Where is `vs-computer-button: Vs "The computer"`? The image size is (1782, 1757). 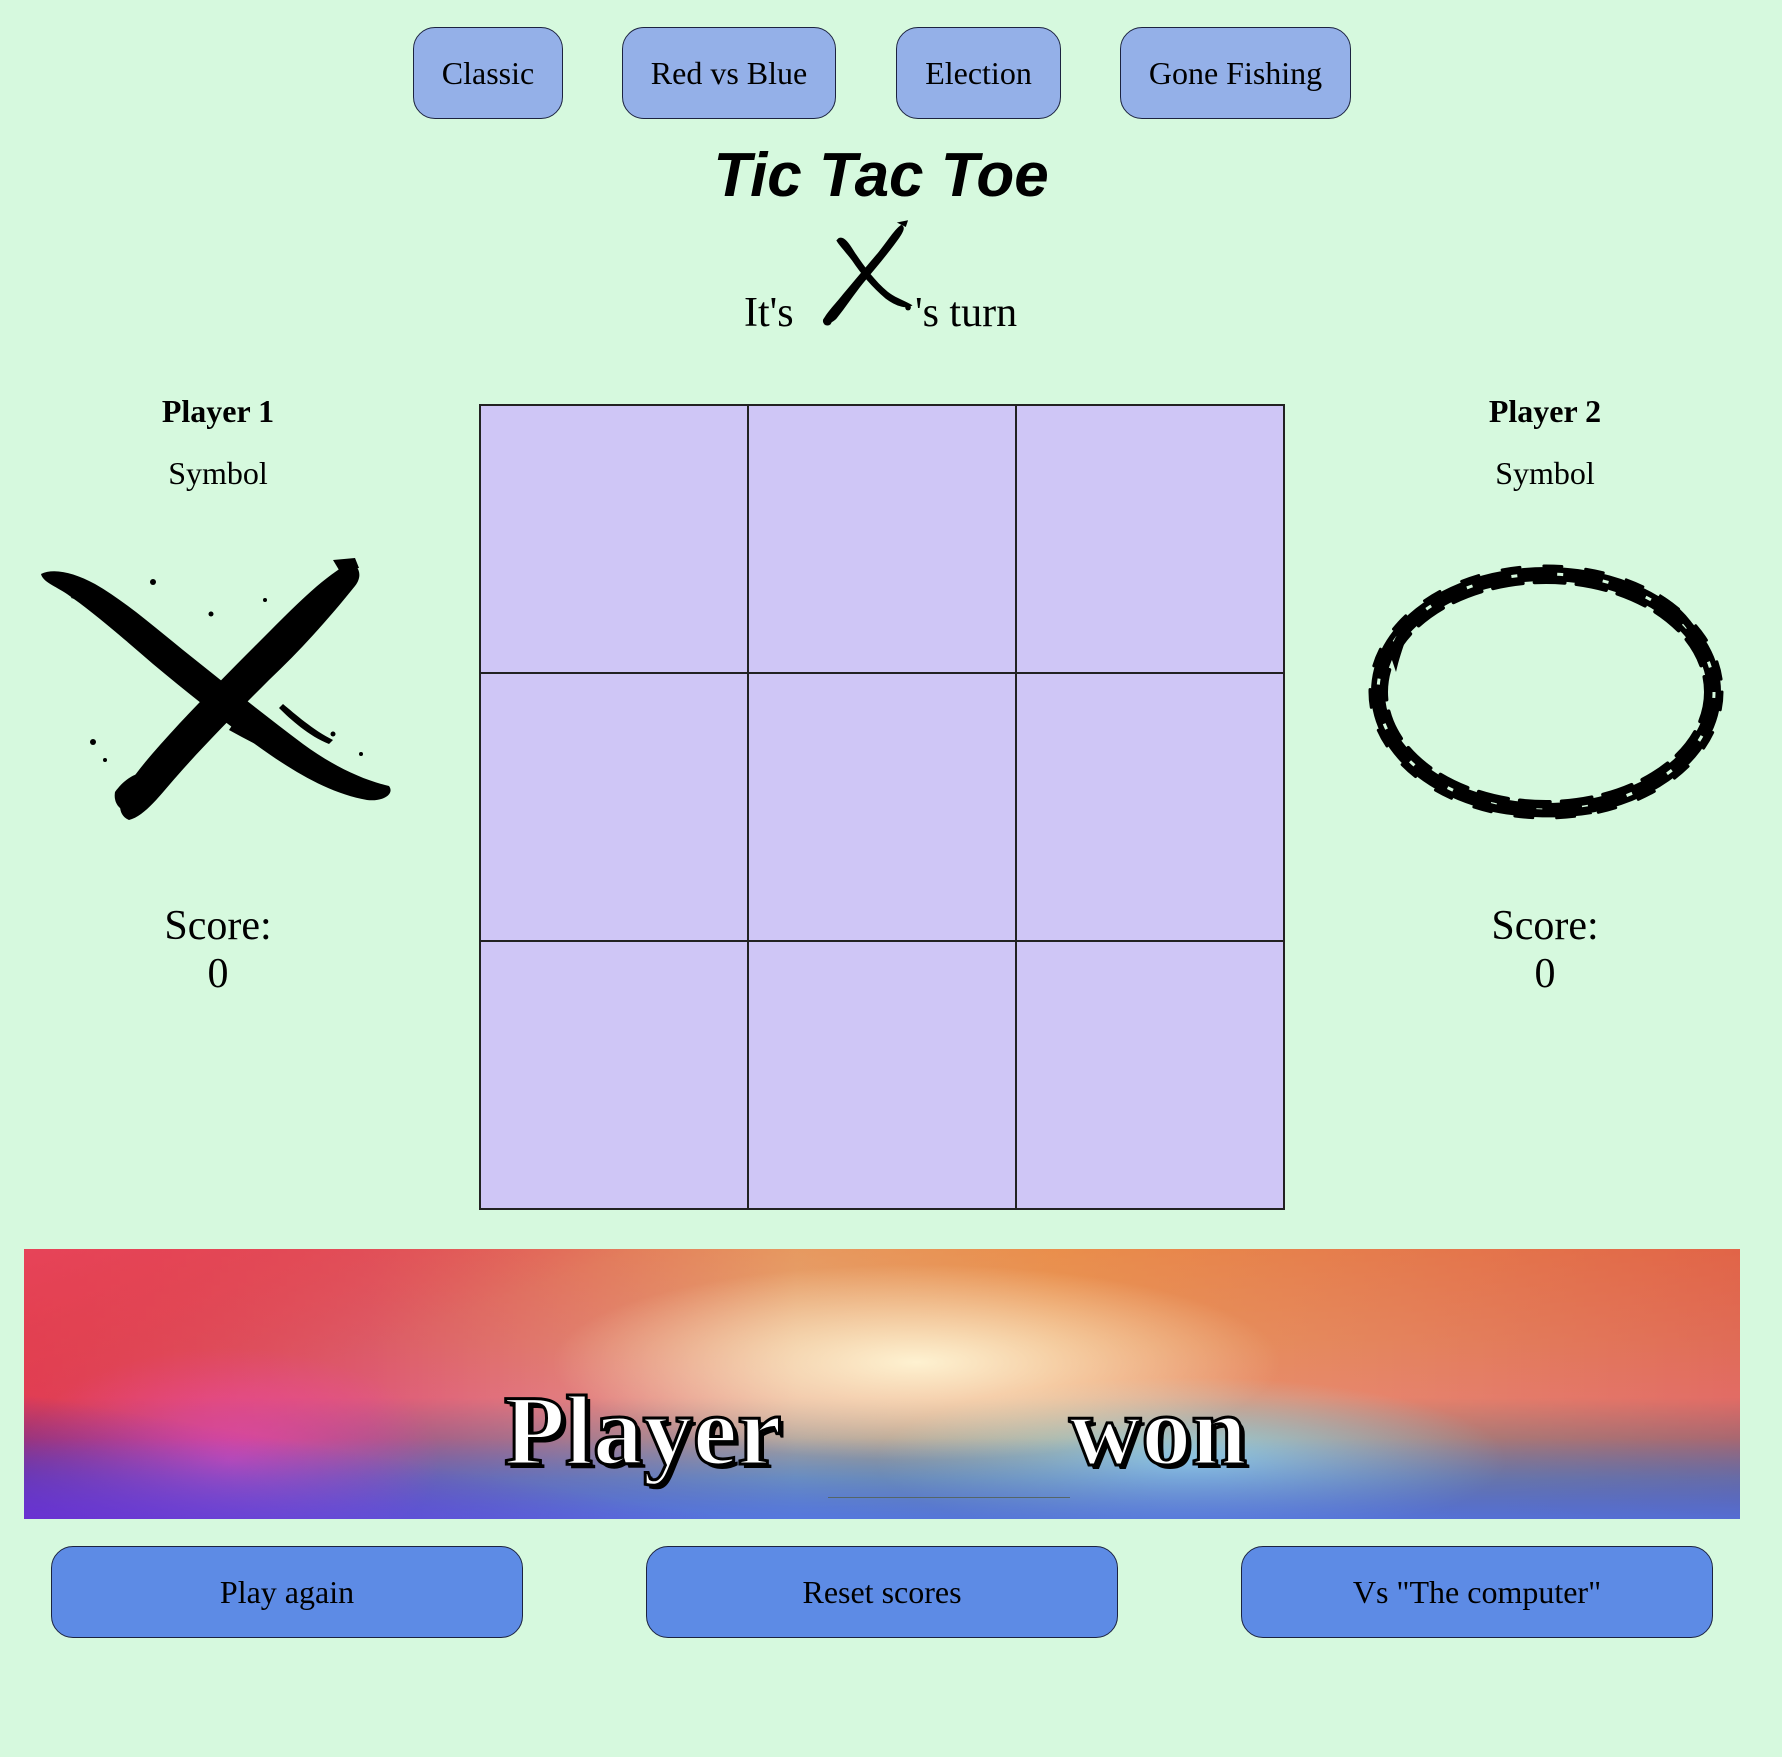
vs-computer-button: Vs "The computer" is located at coordinates (1477, 1592).